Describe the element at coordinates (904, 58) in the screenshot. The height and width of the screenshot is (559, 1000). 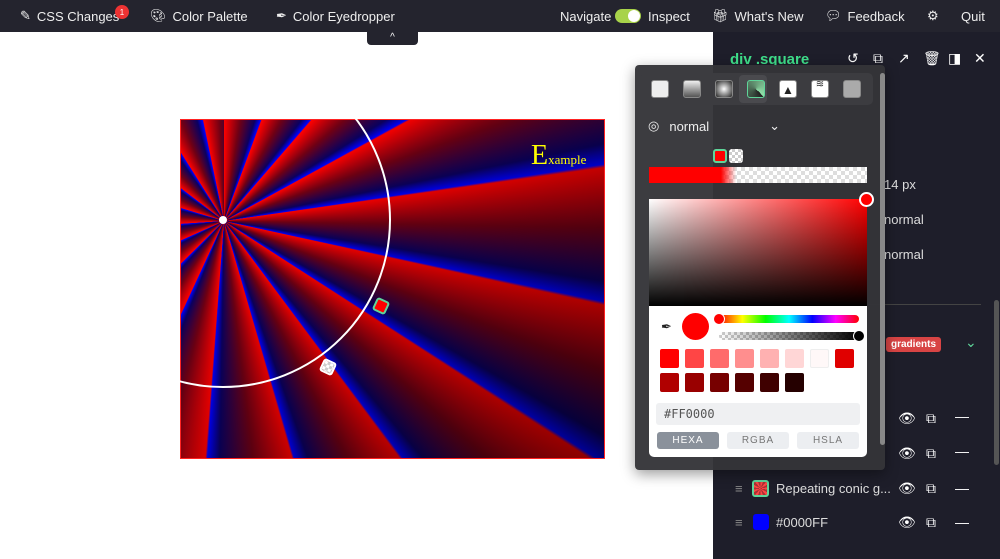
I see `external-link-icon: ↗` at that location.